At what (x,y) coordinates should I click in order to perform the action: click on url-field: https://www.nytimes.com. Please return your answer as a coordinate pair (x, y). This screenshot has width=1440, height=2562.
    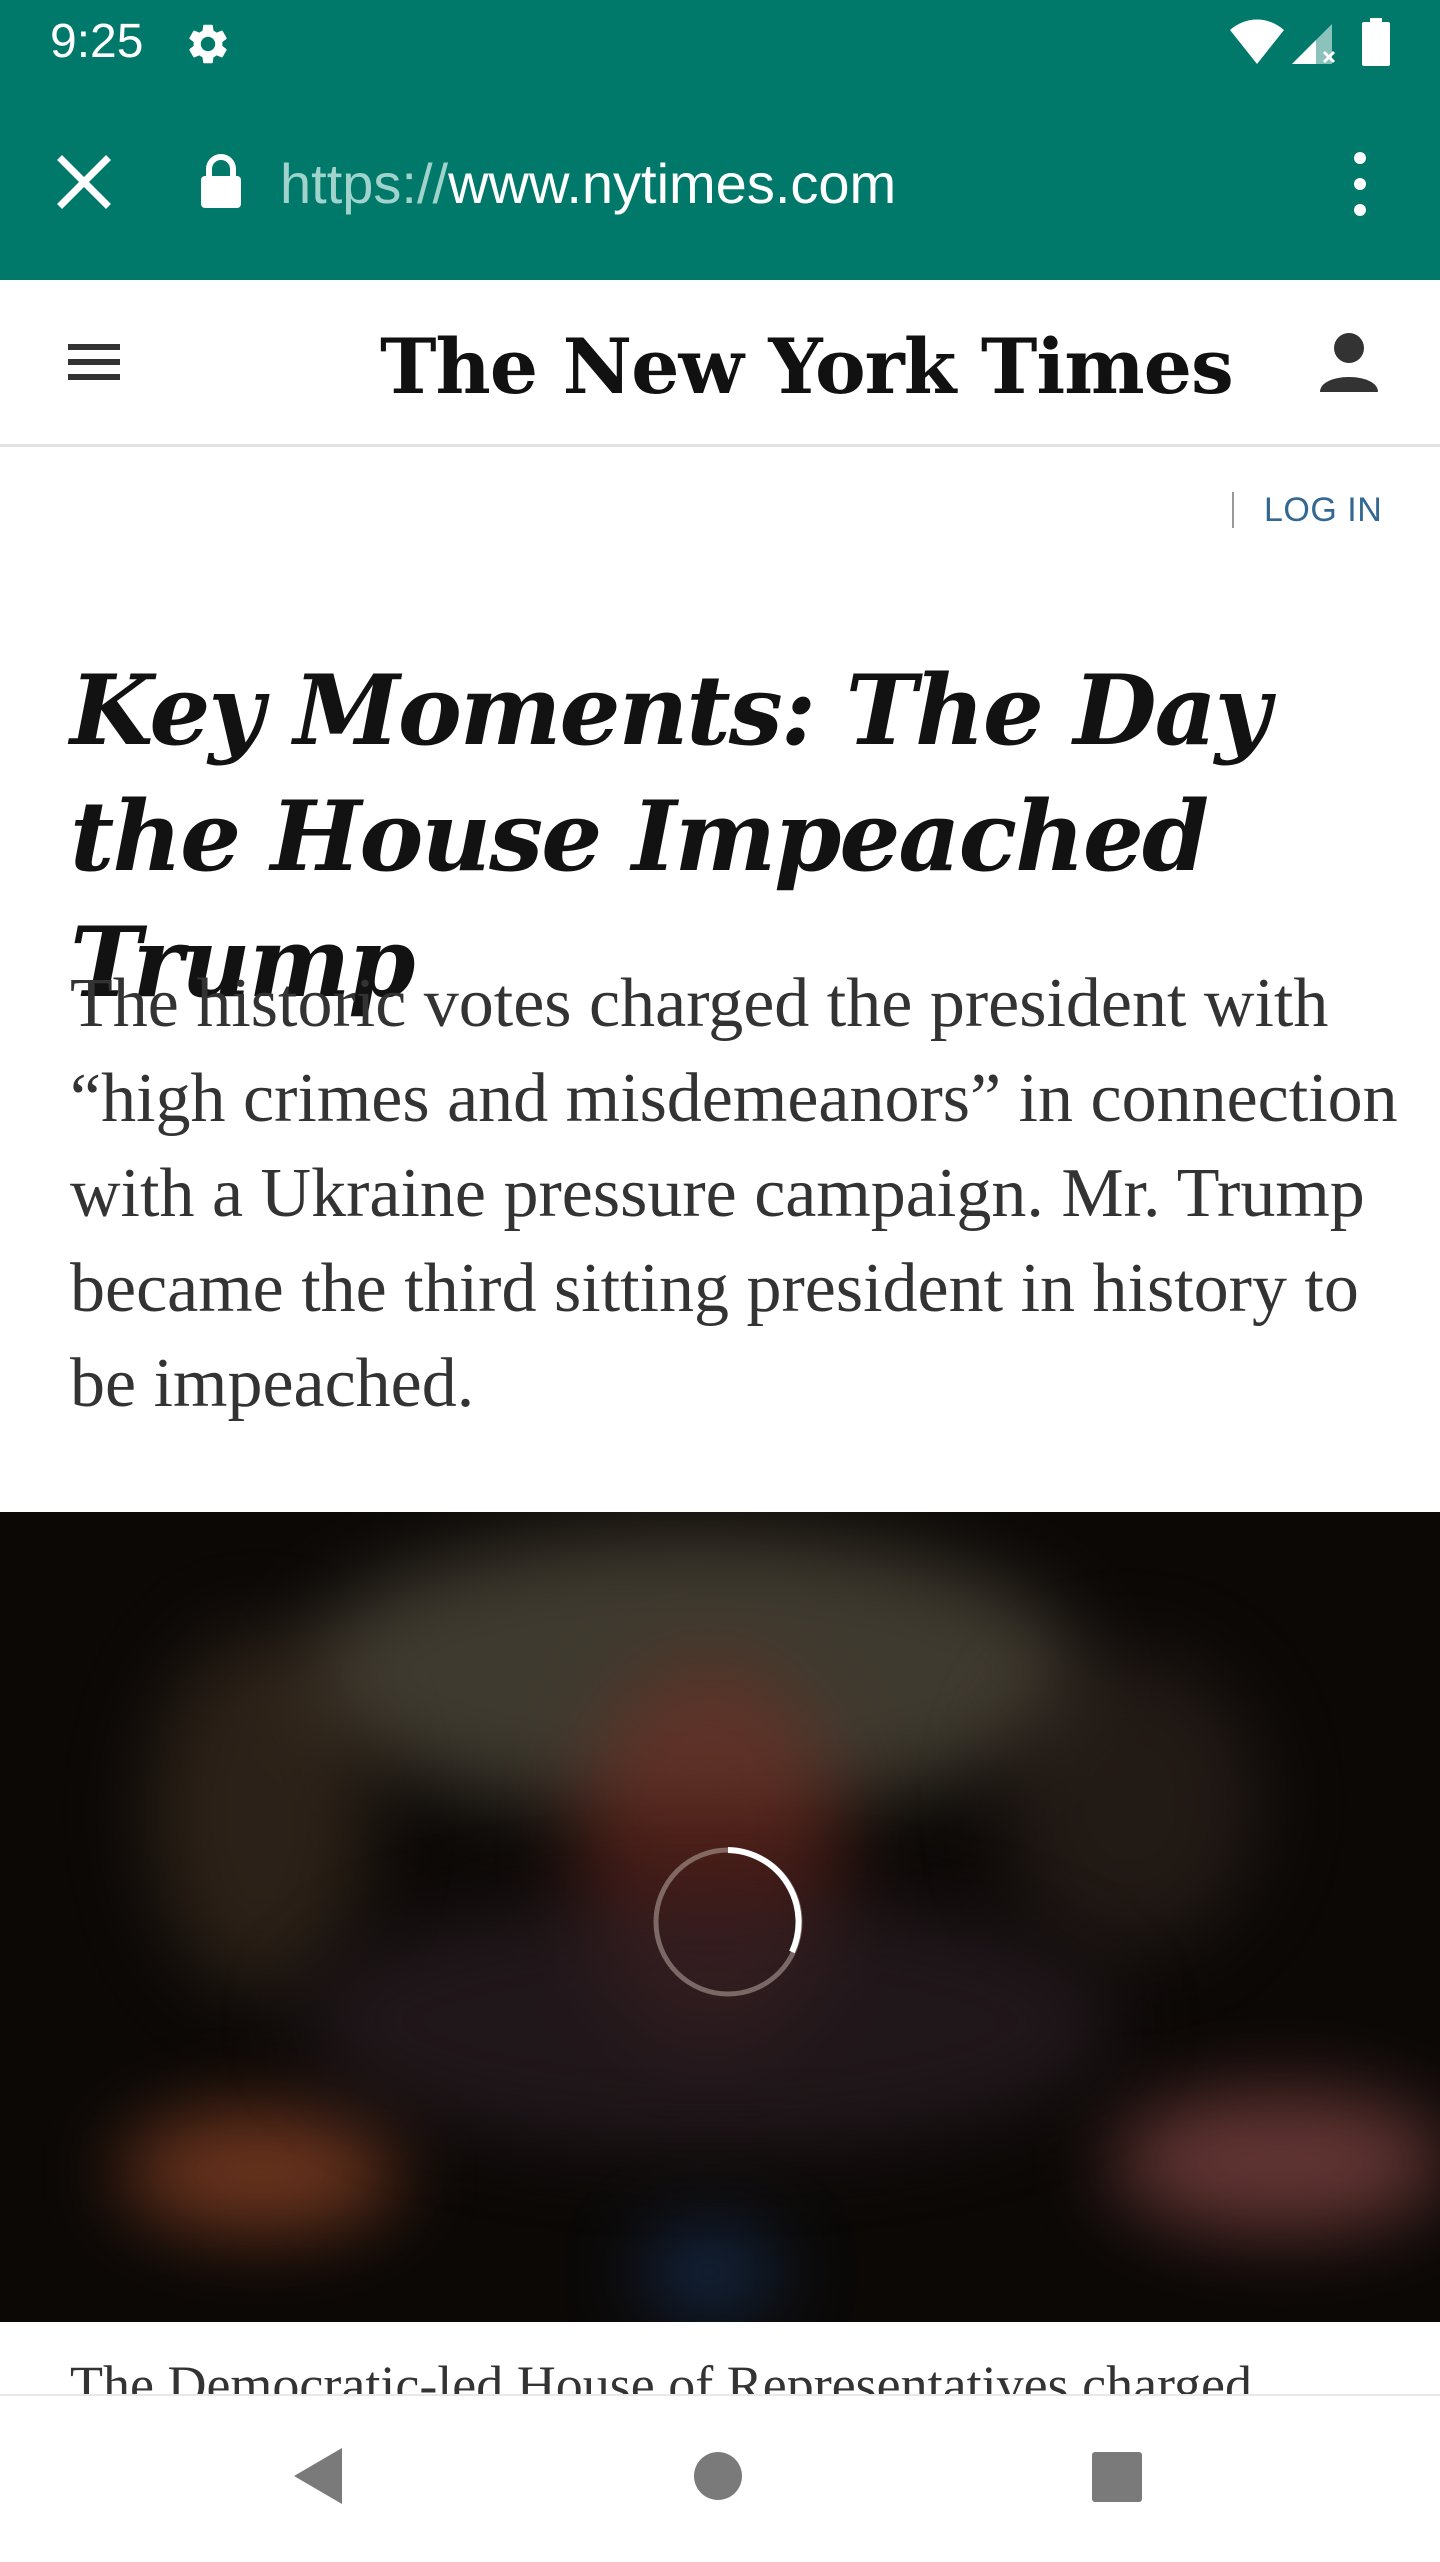
    Looking at the image, I should click on (588, 184).